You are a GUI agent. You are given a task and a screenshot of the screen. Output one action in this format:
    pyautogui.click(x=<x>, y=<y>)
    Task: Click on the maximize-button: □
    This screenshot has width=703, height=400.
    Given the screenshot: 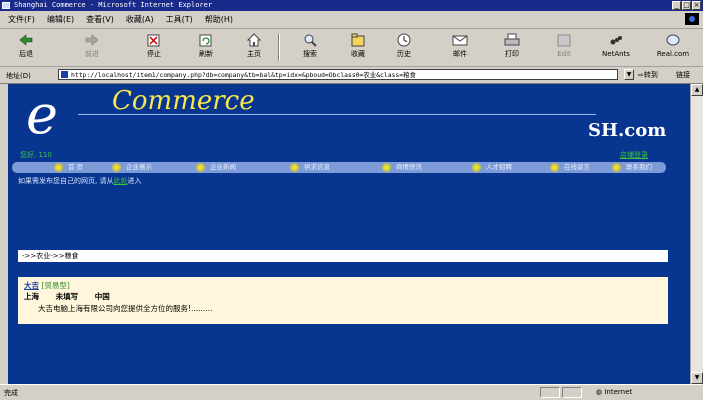 What is the action you would take?
    pyautogui.click(x=686, y=5)
    